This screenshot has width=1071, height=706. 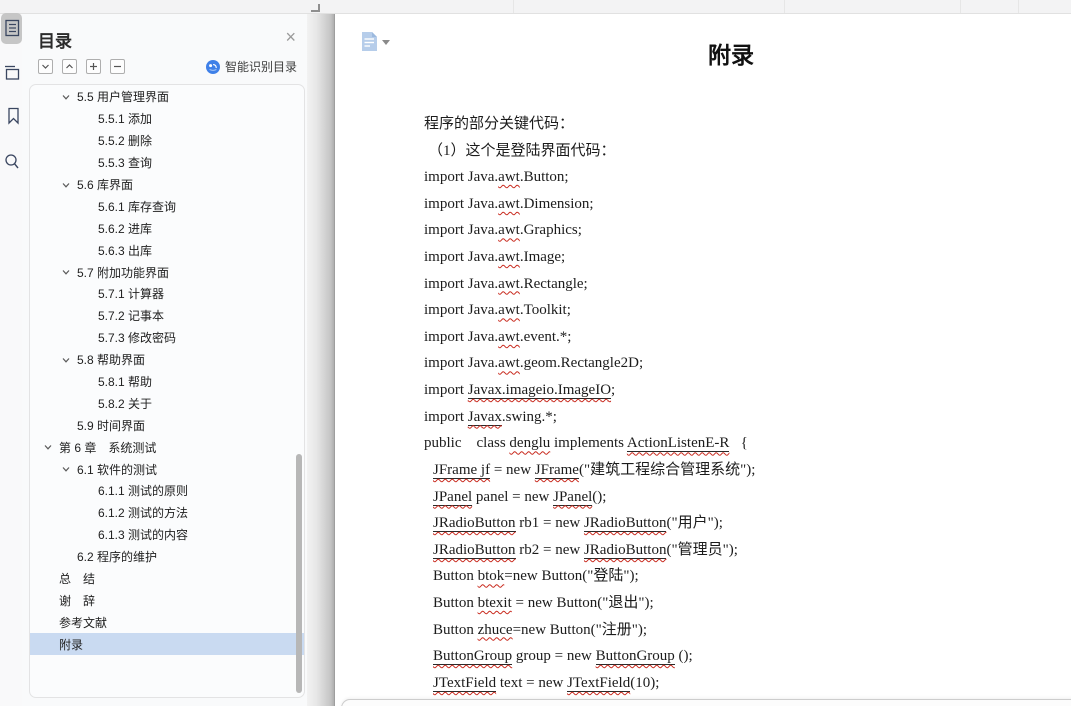 What do you see at coordinates (137, 338) in the screenshot?
I see `toc-item-label: 5.7.3 修改密码` at bounding box center [137, 338].